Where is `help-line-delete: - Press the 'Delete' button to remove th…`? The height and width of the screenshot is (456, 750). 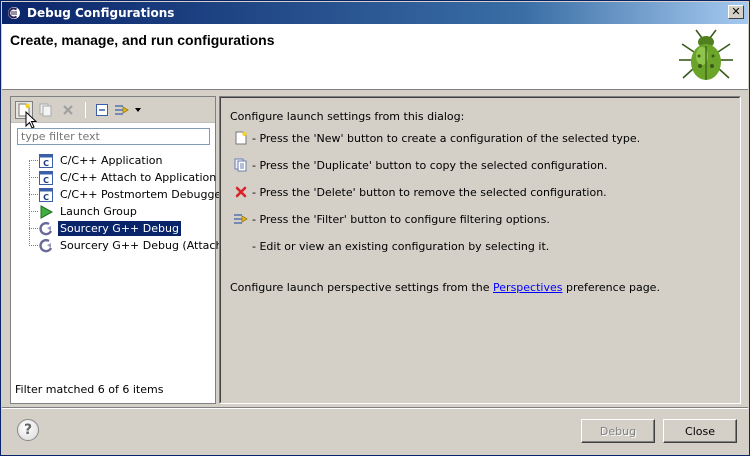
help-line-delete: - Press the 'Delete' button to remove th… is located at coordinates (429, 192).